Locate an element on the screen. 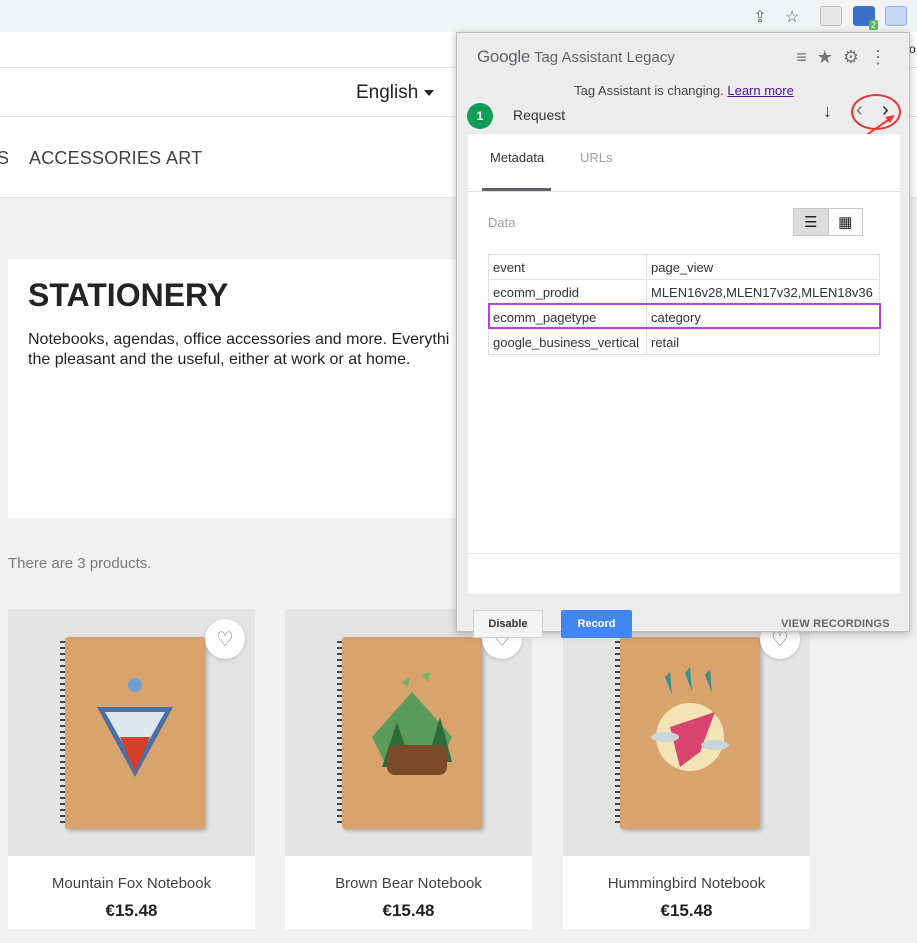 The image size is (917, 943). notice-text: Tag Assistant is changing. is located at coordinates (649, 90).